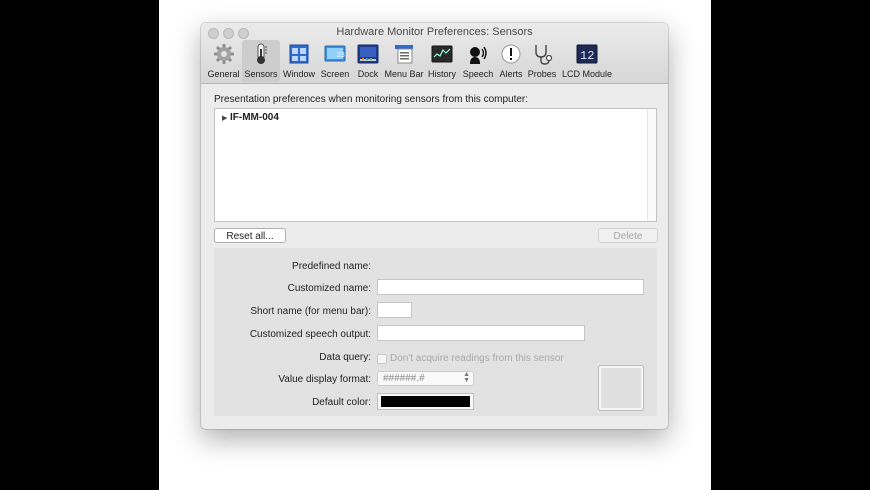 The width and height of the screenshot is (870, 490). Describe the element at coordinates (435, 165) in the screenshot. I see `sensor-list: ▶ IF-MM-004` at that location.